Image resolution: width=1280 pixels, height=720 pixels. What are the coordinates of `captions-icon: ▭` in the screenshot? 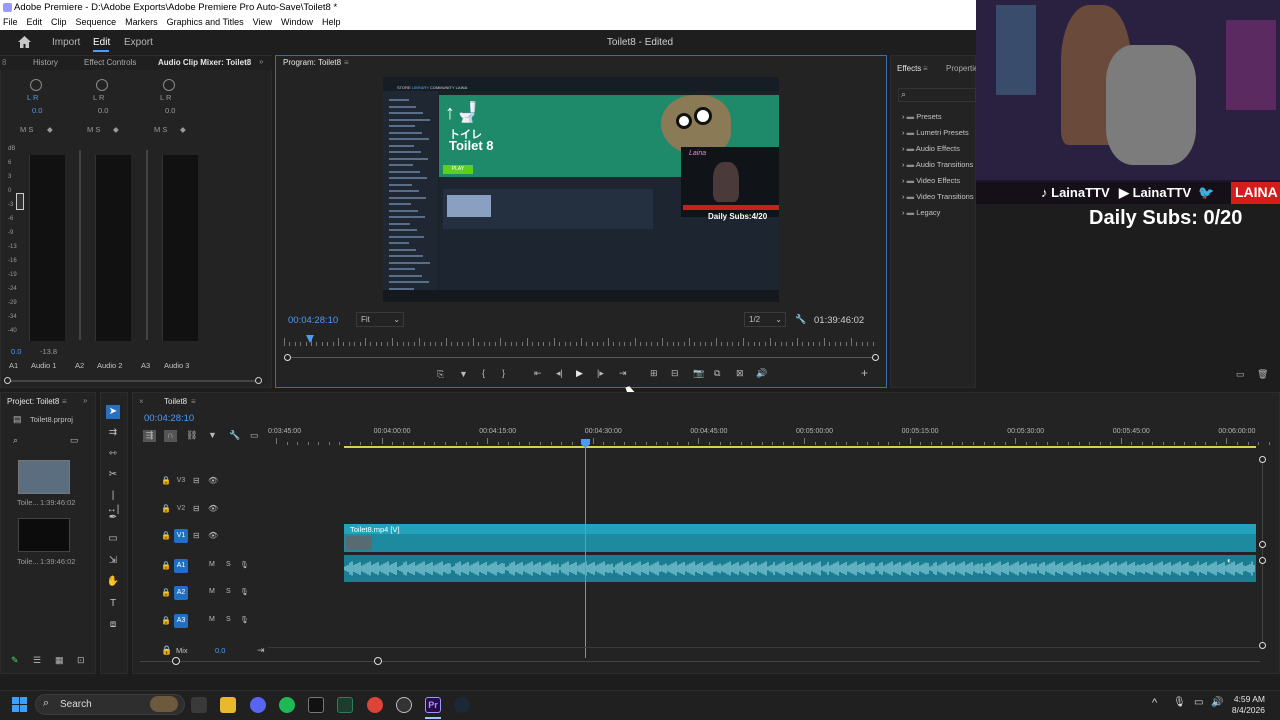 It's located at (254, 435).